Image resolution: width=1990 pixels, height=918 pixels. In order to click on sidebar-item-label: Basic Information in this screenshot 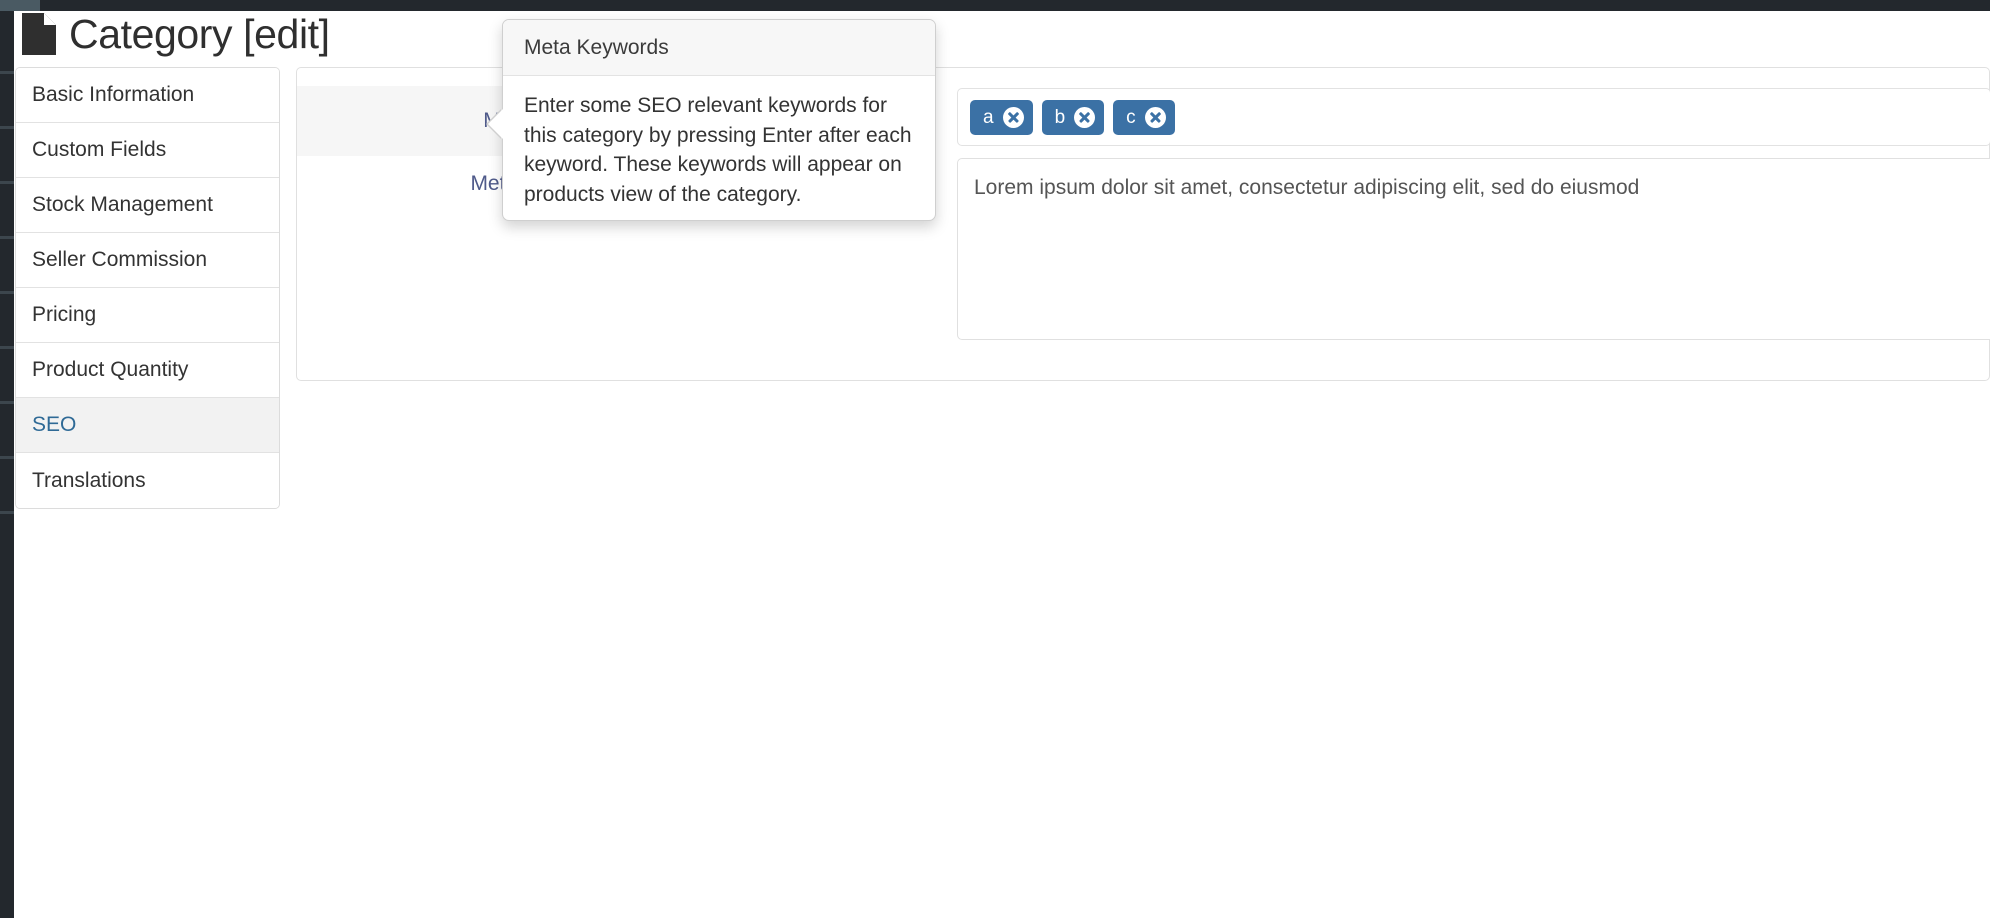, I will do `click(113, 94)`.